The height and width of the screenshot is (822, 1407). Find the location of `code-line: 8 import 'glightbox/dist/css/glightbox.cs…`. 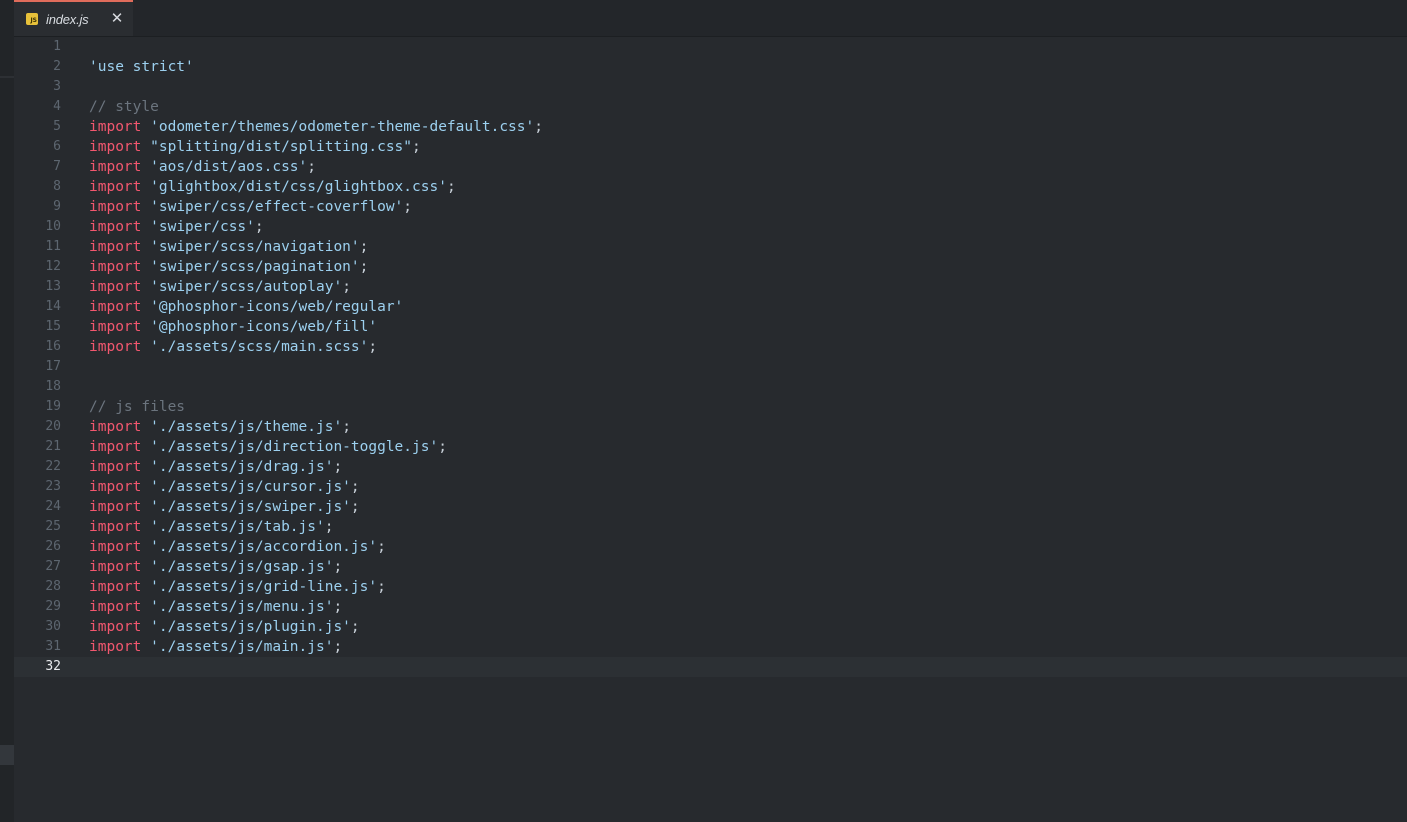

code-line: 8 import 'glightbox/dist/css/glightbox.cs… is located at coordinates (710, 187).